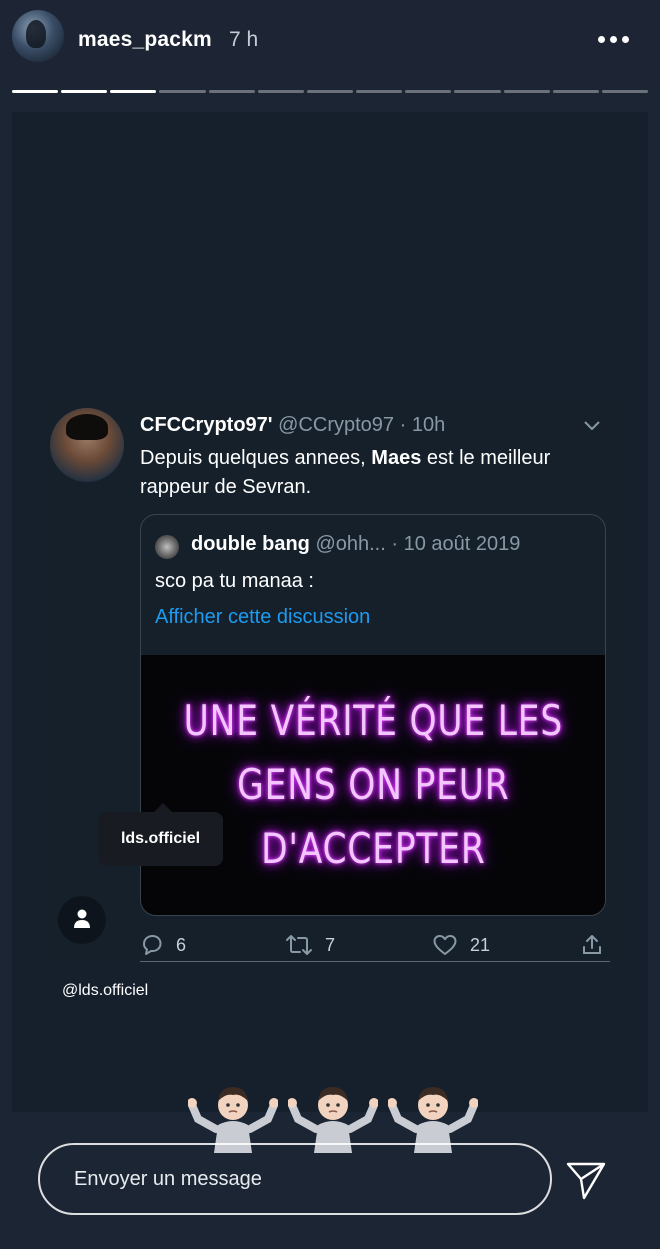 This screenshot has height=1249, width=660. I want to click on more-options-icon, so click(614, 41).